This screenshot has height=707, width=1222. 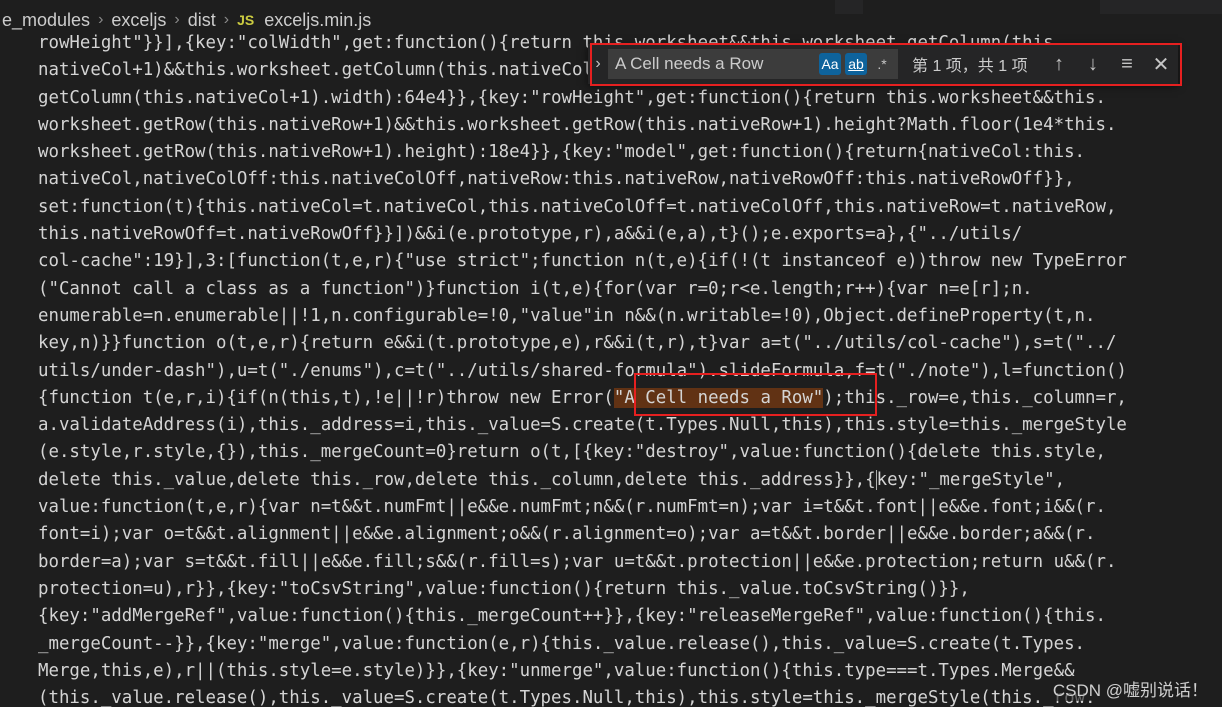 What do you see at coordinates (246, 20) in the screenshot?
I see `javascript-file-icon: JS` at bounding box center [246, 20].